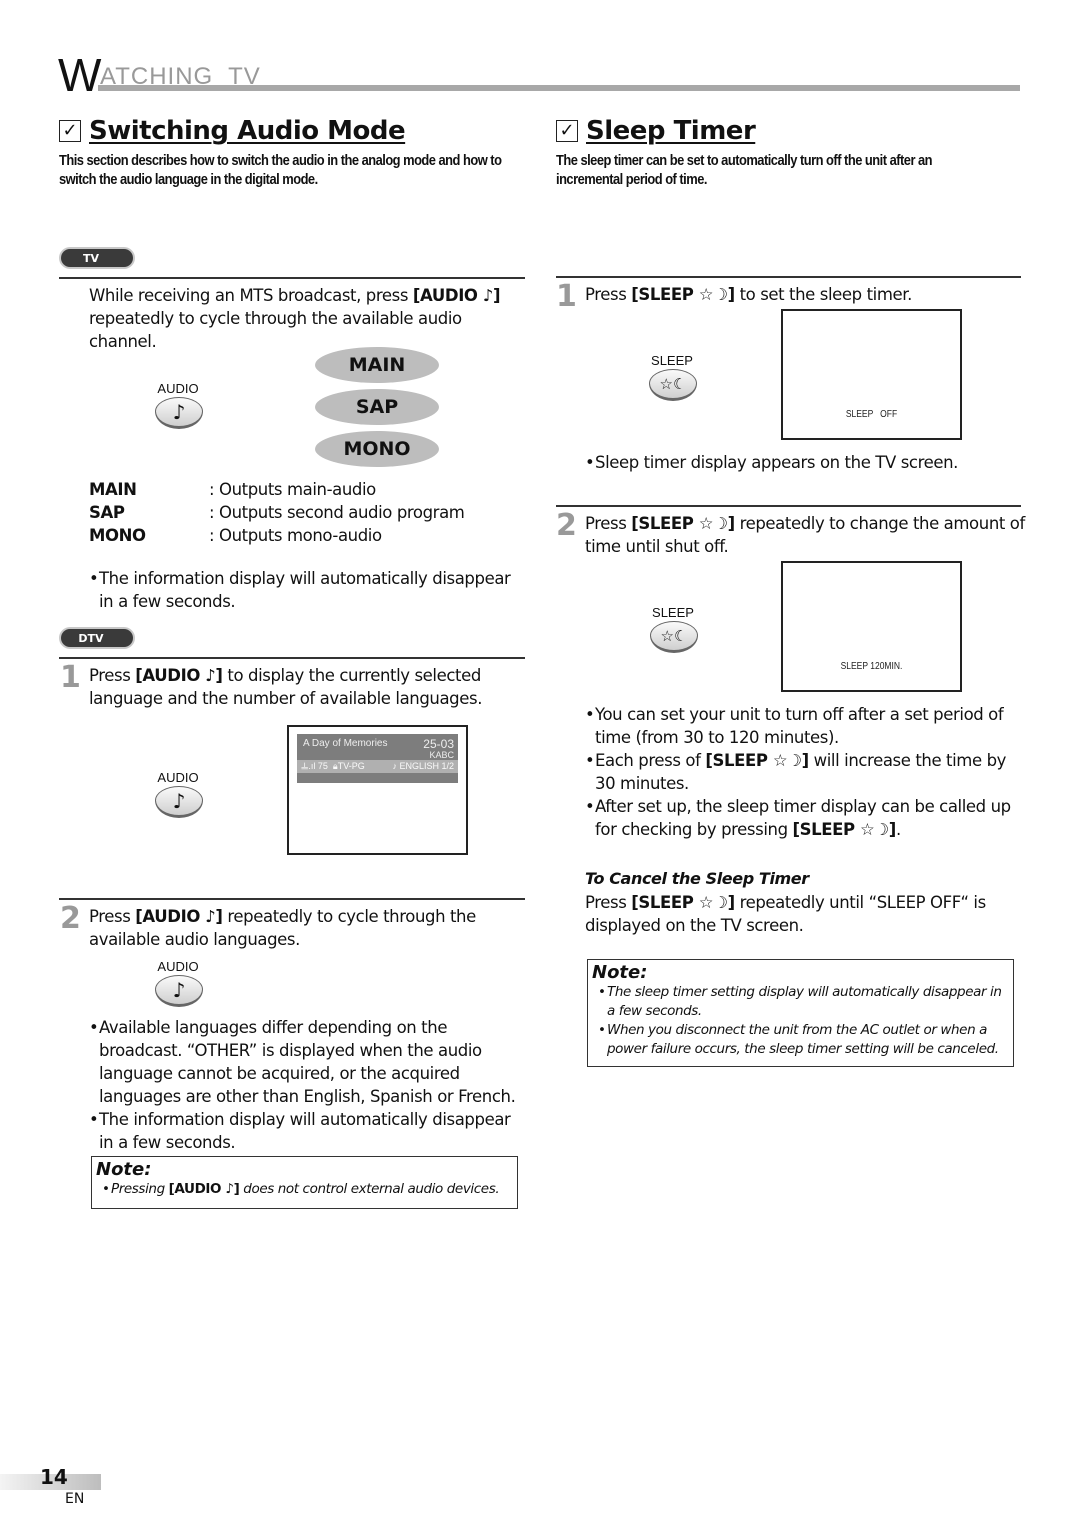  I want to click on mode-oval-sap: SAP, so click(377, 407).